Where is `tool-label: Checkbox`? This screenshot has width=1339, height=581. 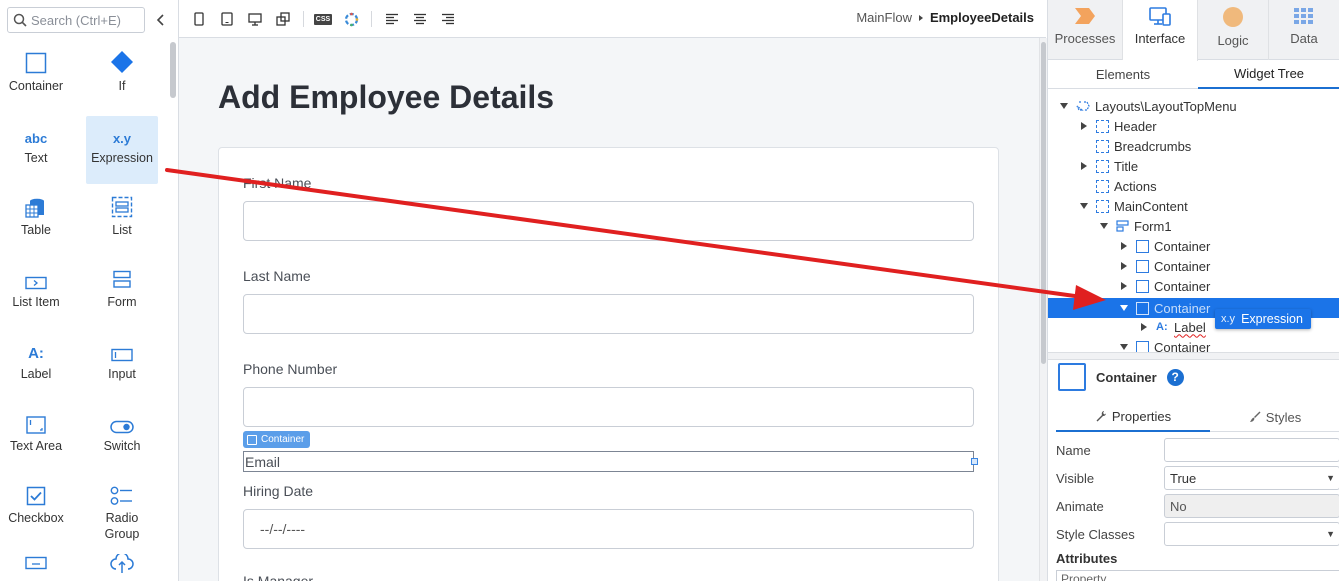 tool-label: Checkbox is located at coordinates (36, 518).